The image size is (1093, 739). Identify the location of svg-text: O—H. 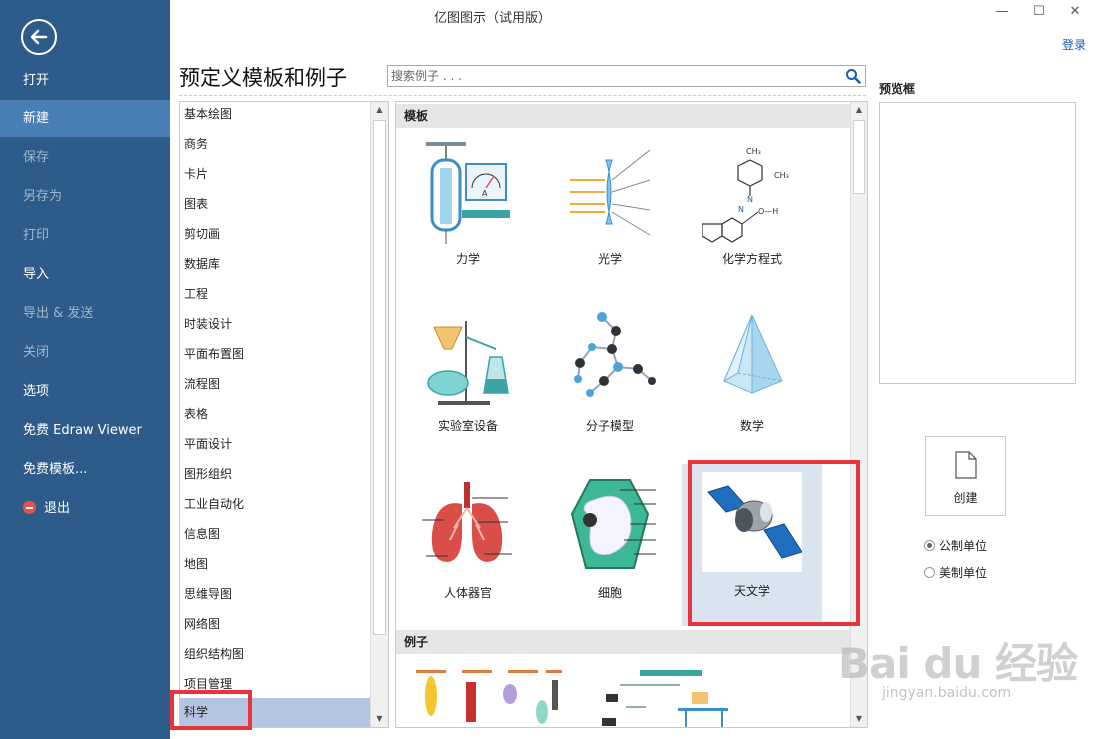
(768, 211).